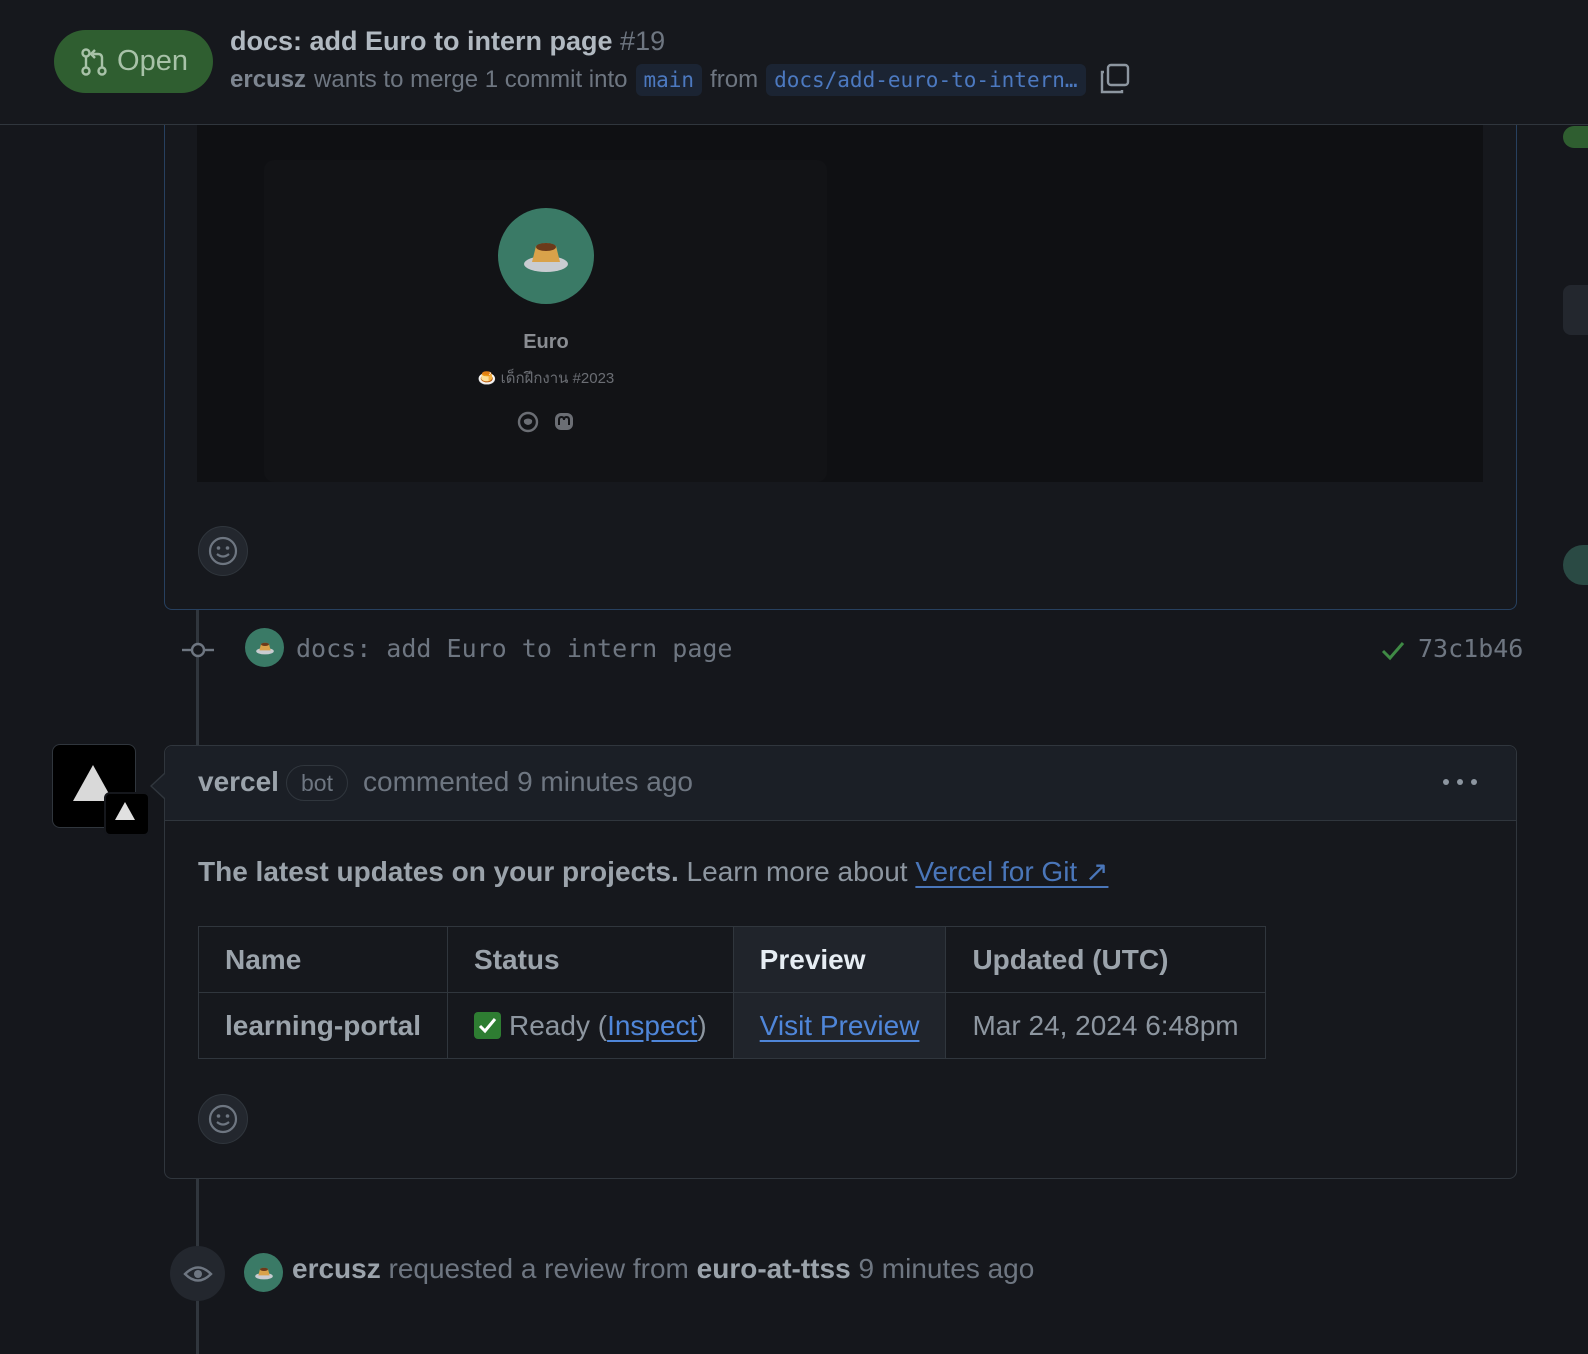 The height and width of the screenshot is (1354, 1588). I want to click on github-icon, so click(528, 422).